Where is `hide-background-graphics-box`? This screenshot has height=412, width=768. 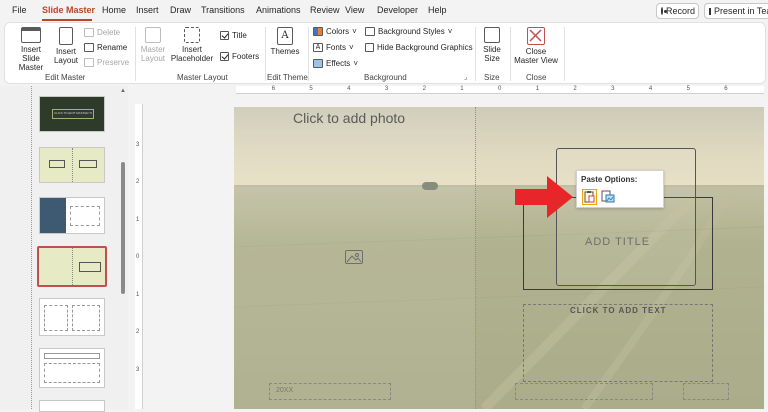 hide-background-graphics-box is located at coordinates (369, 47).